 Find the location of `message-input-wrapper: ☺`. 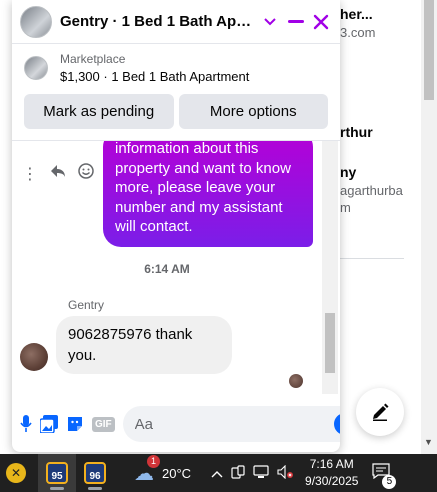

message-input-wrapper: ☺ is located at coordinates (231, 424).